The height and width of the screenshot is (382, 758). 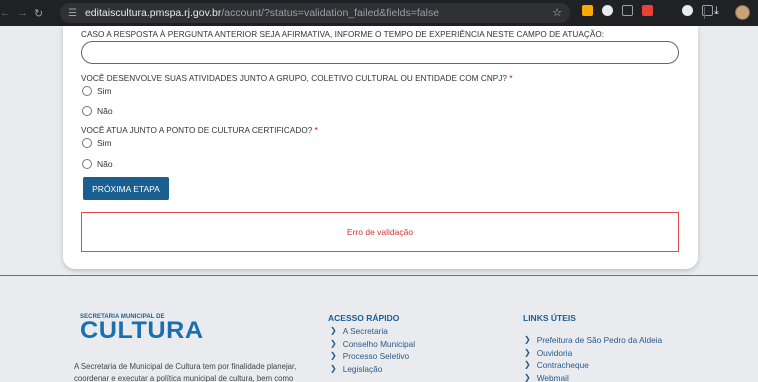 What do you see at coordinates (38, 13) in the screenshot?
I see `reload-icon: ↻` at bounding box center [38, 13].